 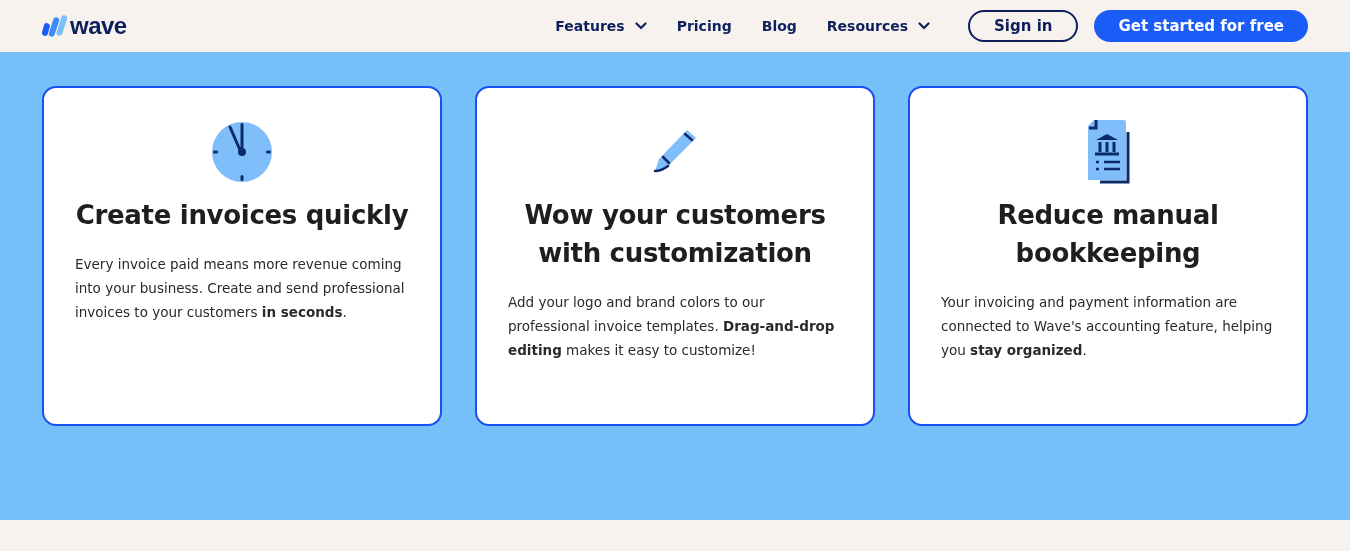 What do you see at coordinates (98, 26) in the screenshot?
I see `logo-wordmark: wave` at bounding box center [98, 26].